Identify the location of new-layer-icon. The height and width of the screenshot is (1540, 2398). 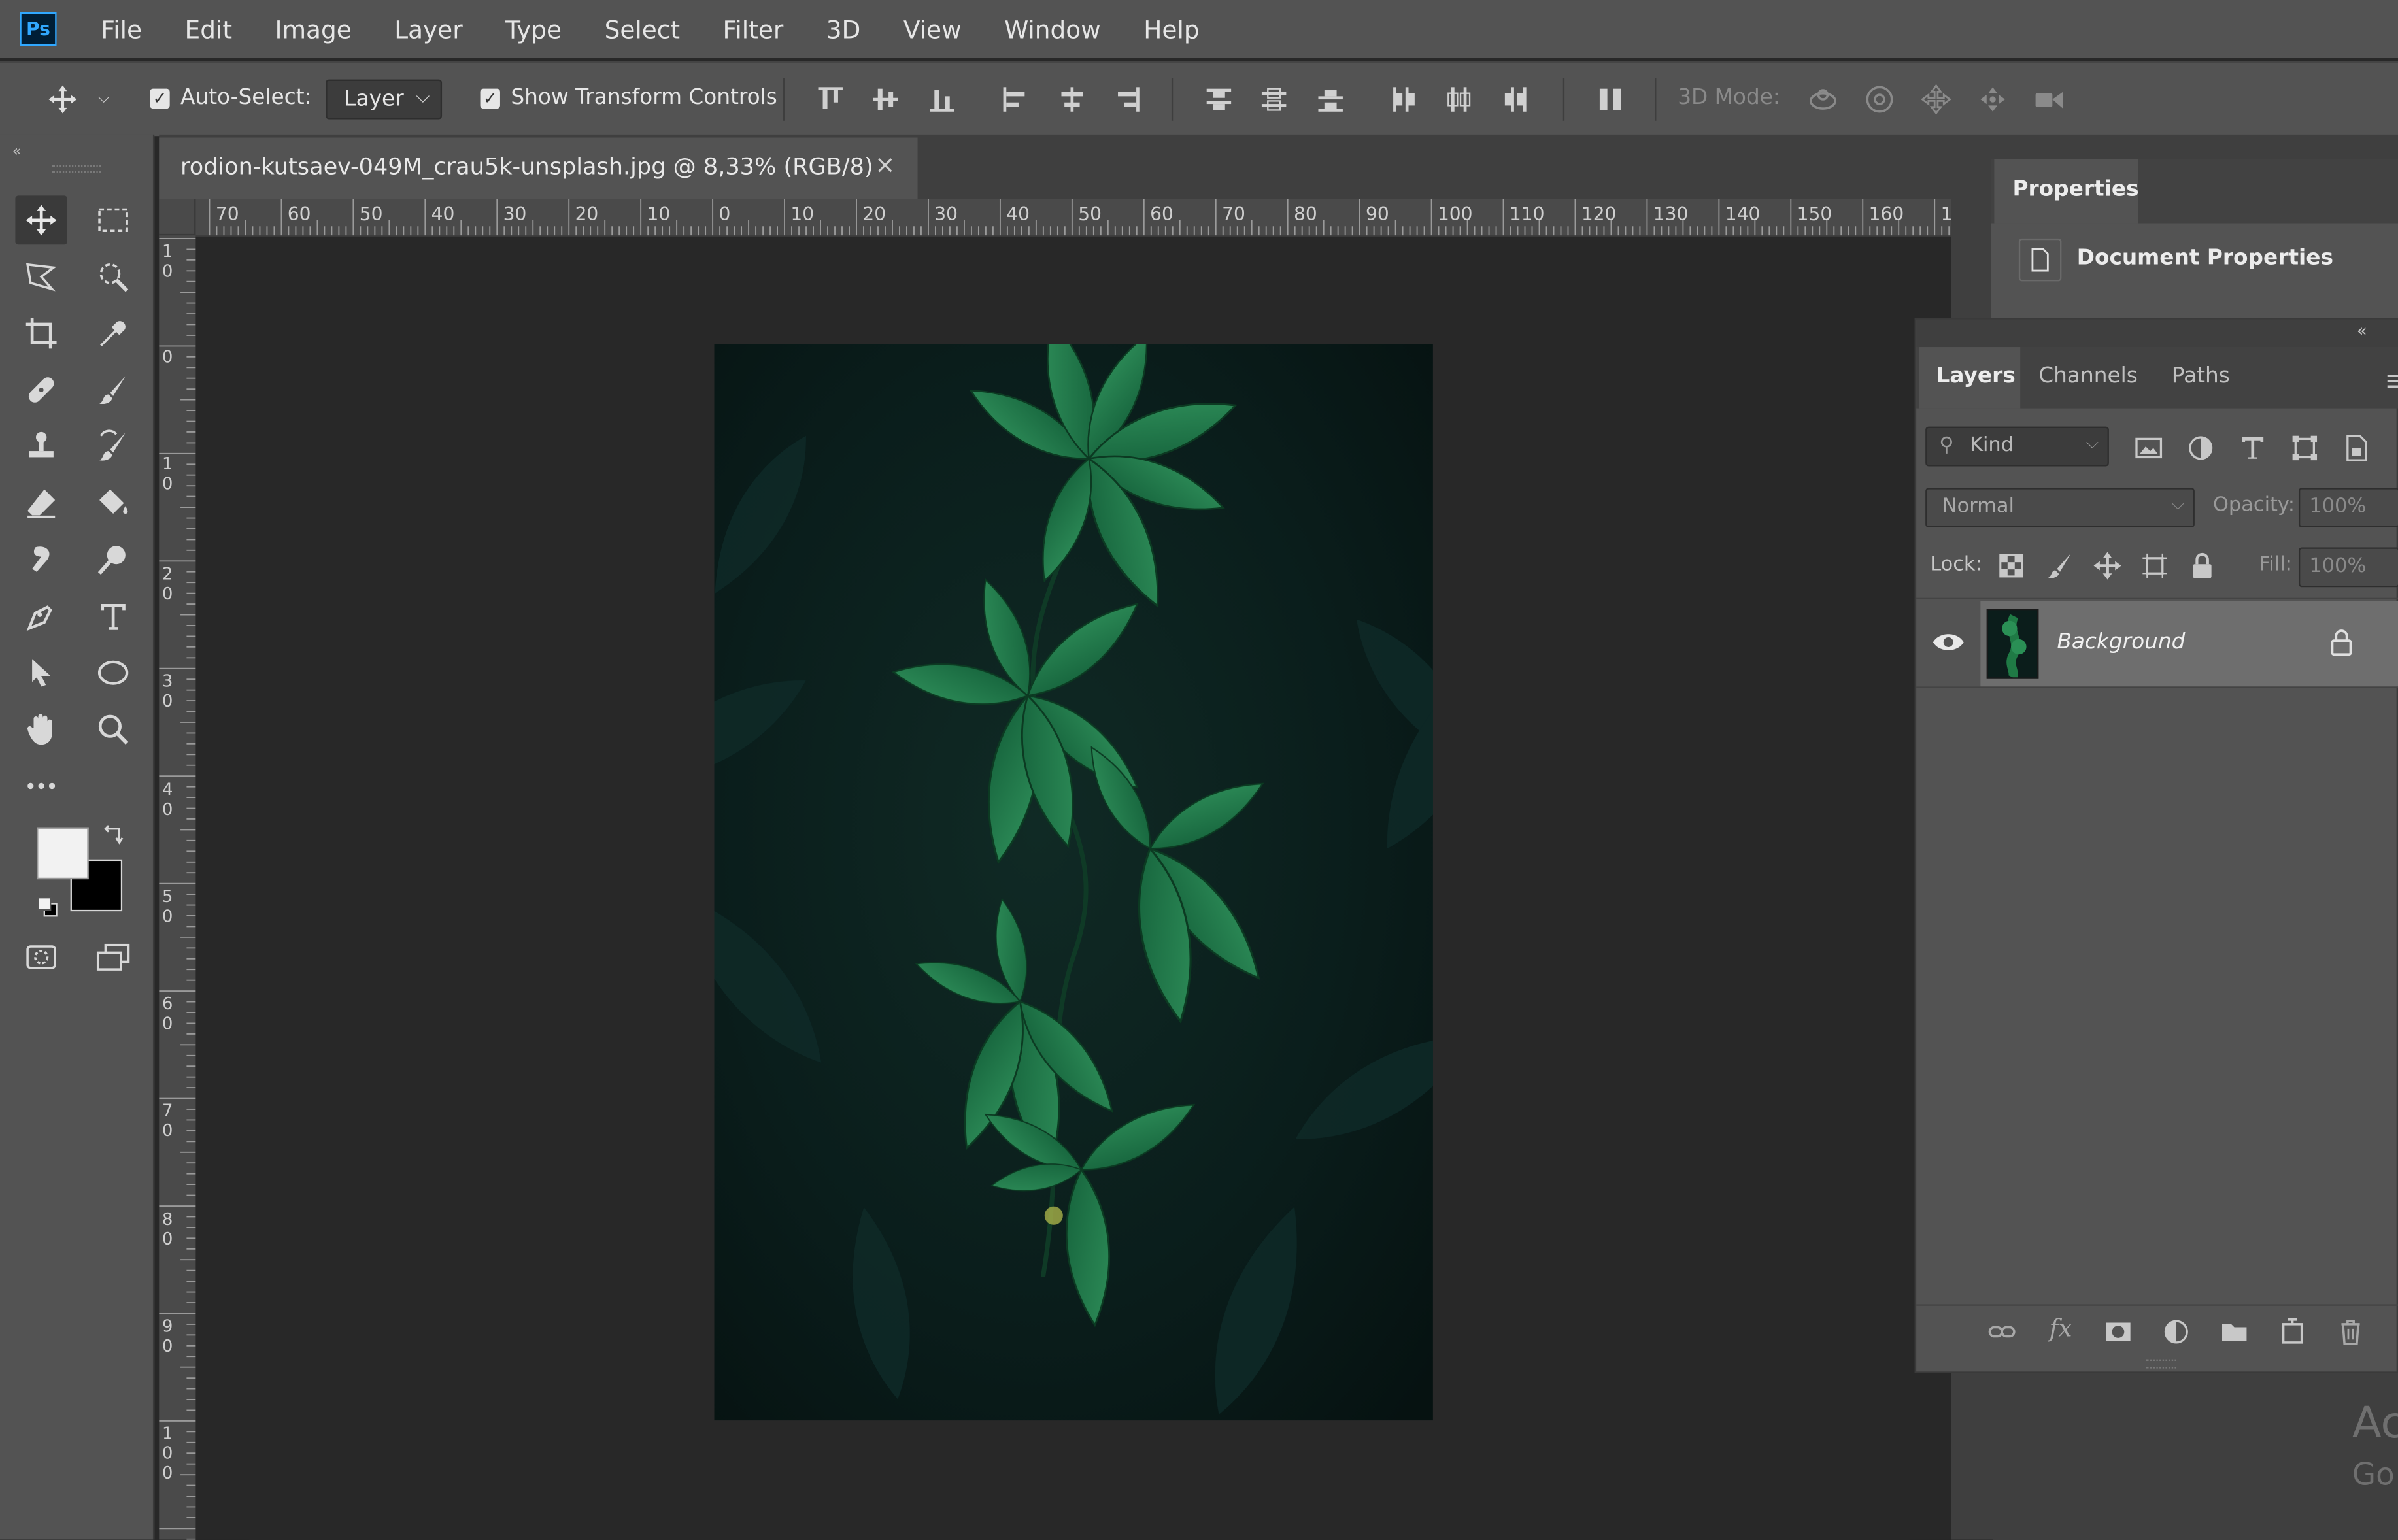
(2292, 1334).